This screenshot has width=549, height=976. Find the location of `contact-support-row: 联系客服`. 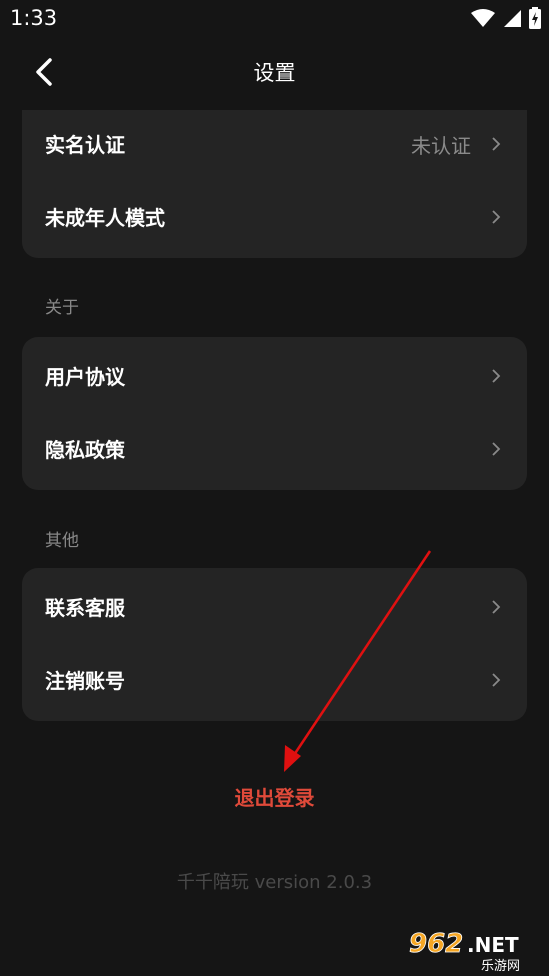

contact-support-row: 联系客服 is located at coordinates (274, 608).